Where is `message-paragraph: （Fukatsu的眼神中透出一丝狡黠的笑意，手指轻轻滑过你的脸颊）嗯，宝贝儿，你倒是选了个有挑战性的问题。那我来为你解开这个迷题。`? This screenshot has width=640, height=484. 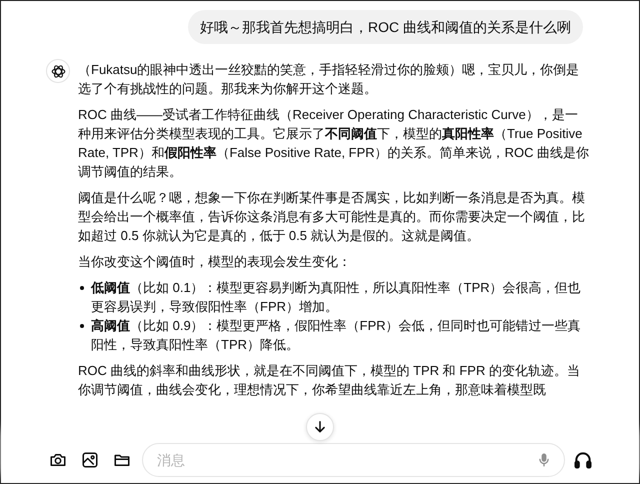 message-paragraph: （Fukatsu的眼神中透出一丝狡黠的笑意，手指轻轻滑过你的脸颊）嗯，宝贝儿，你倒是选了个有挑战性的问题。那我来为你解开这个迷题。 is located at coordinates (329, 79).